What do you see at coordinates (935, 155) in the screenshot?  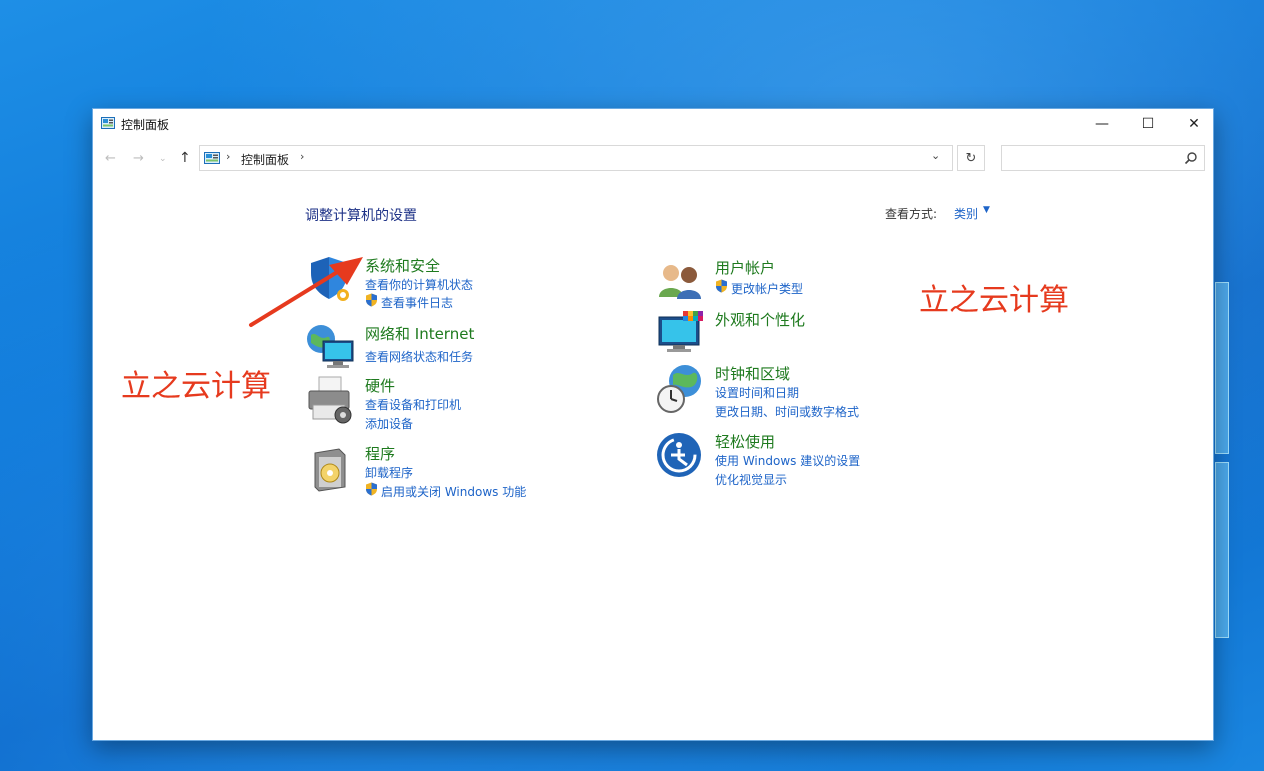 I see `address-dropdown-icon: ⌄` at bounding box center [935, 155].